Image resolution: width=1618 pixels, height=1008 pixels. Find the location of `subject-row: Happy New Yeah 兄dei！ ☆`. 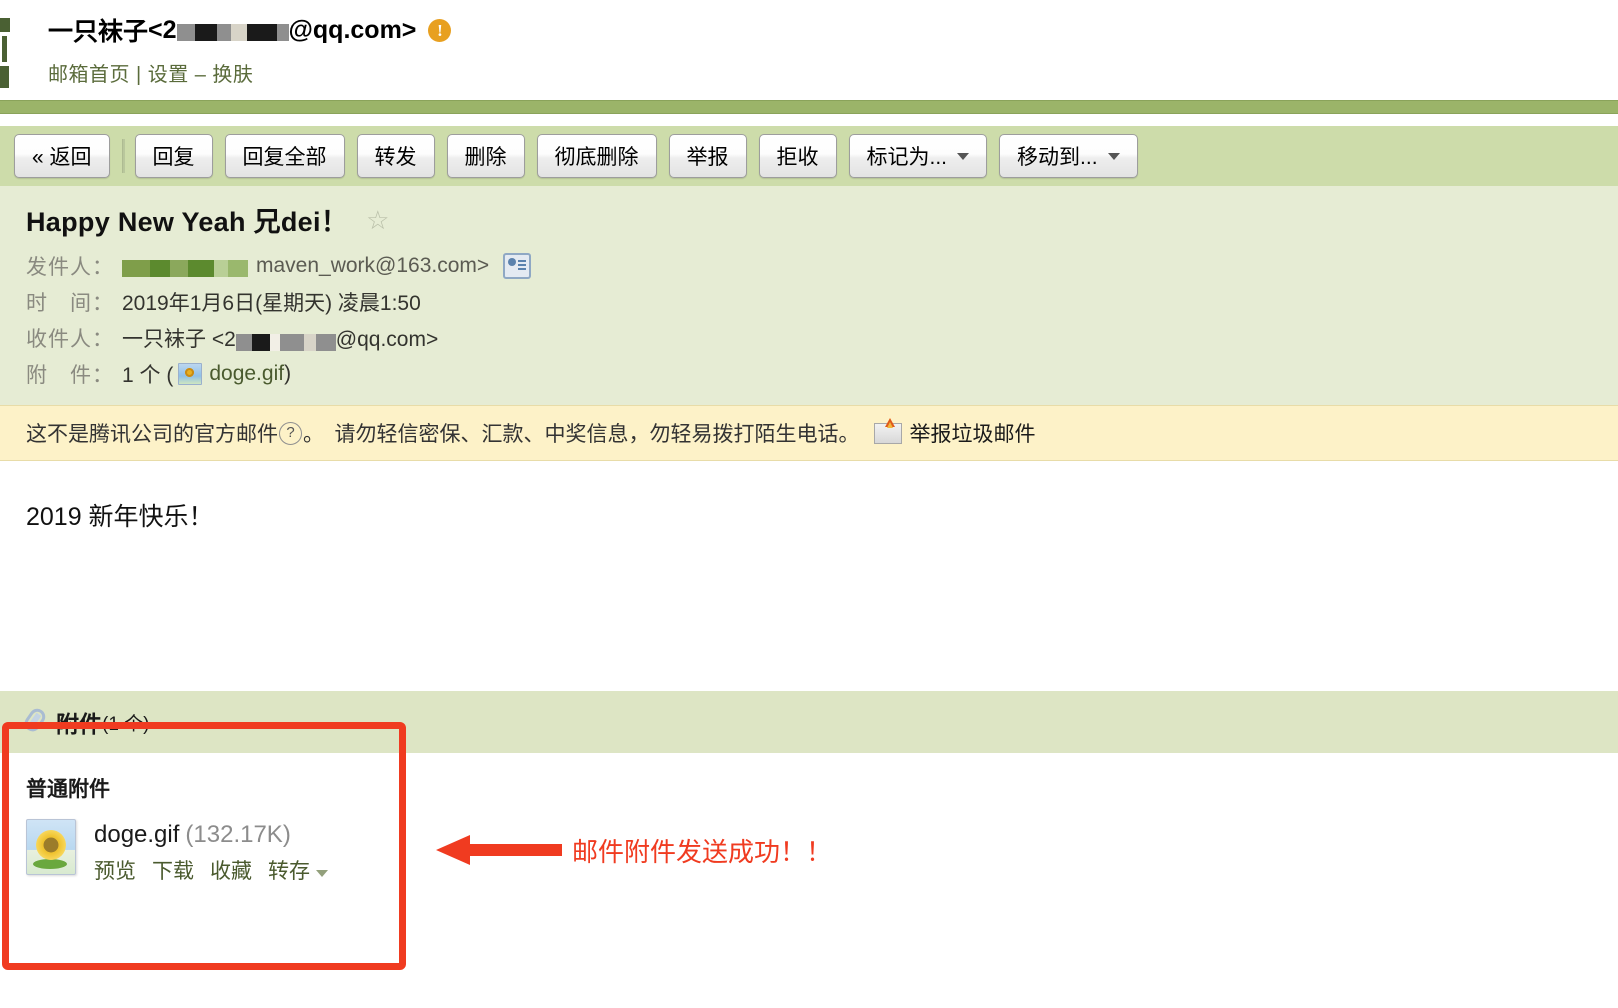

subject-row: Happy New Yeah 兄dei！ ☆ is located at coordinates (822, 219).